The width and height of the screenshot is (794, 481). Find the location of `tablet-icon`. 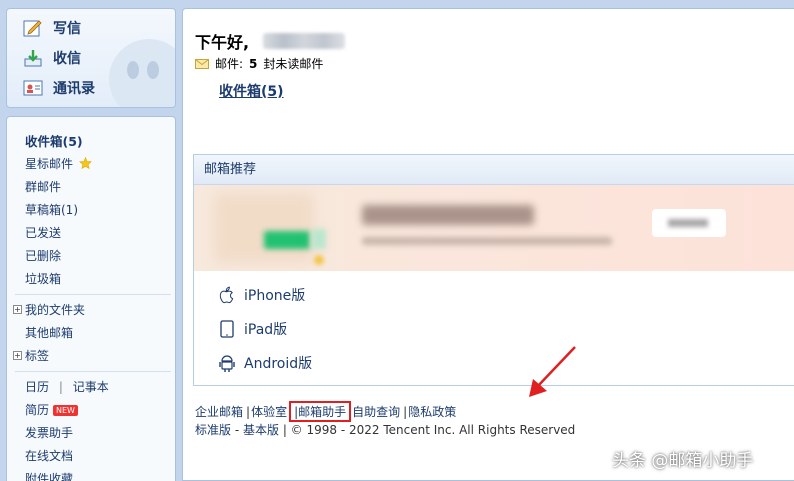

tablet-icon is located at coordinates (227, 329).